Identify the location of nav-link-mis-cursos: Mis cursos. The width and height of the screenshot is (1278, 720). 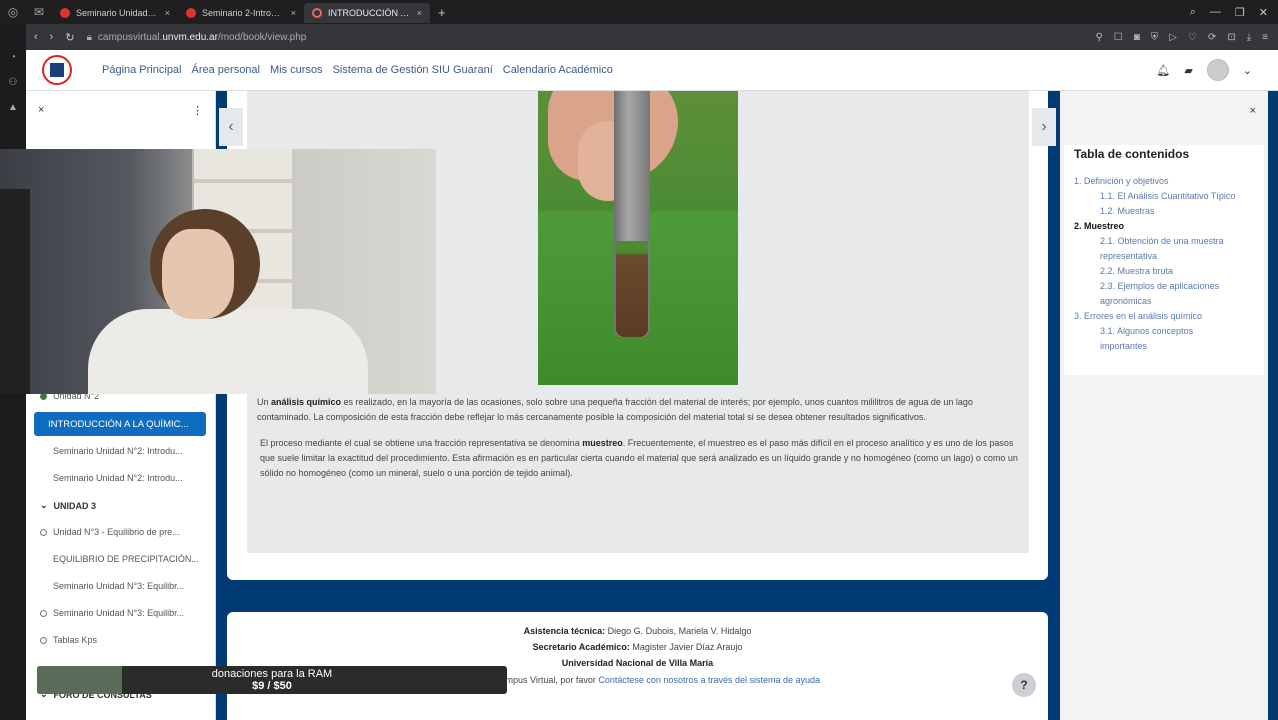
(296, 70).